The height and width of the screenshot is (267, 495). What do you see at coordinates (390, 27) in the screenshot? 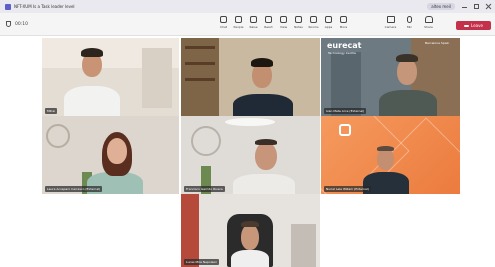
I see `tool-label: Camera` at bounding box center [390, 27].